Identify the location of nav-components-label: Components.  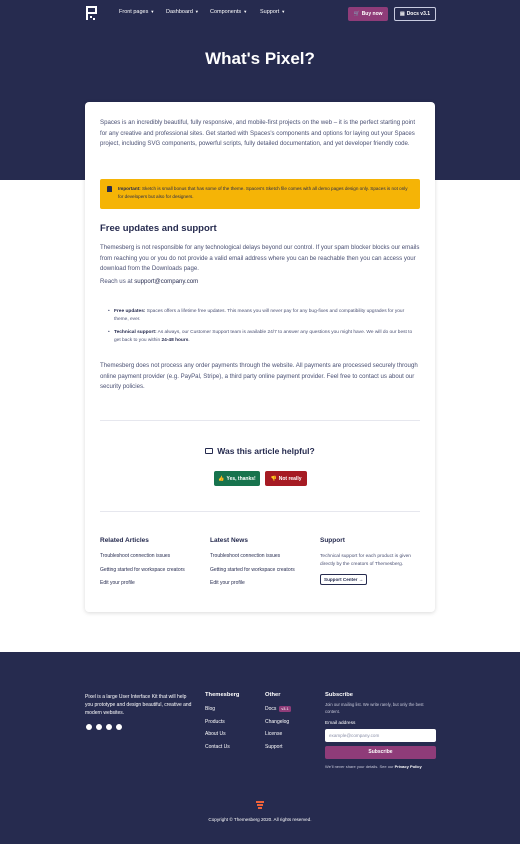
(226, 12).